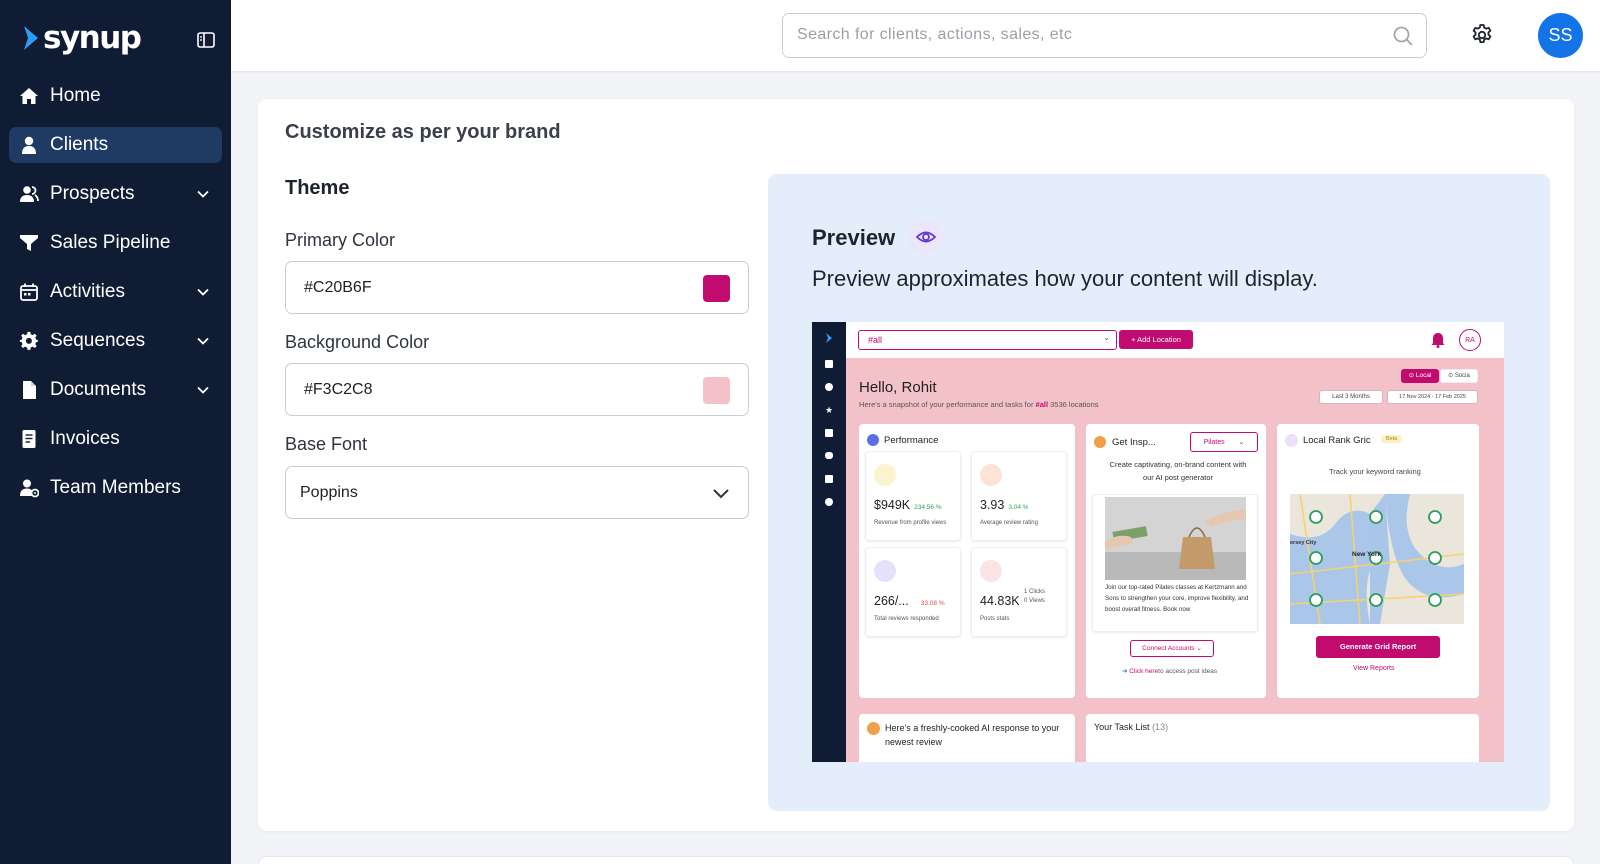  Describe the element at coordinates (829, 410) in the screenshot. I see `mock-star-icon: ★` at that location.